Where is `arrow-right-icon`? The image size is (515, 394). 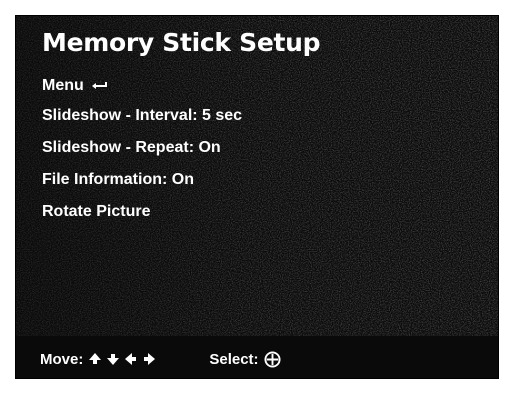 arrow-right-icon is located at coordinates (150, 359).